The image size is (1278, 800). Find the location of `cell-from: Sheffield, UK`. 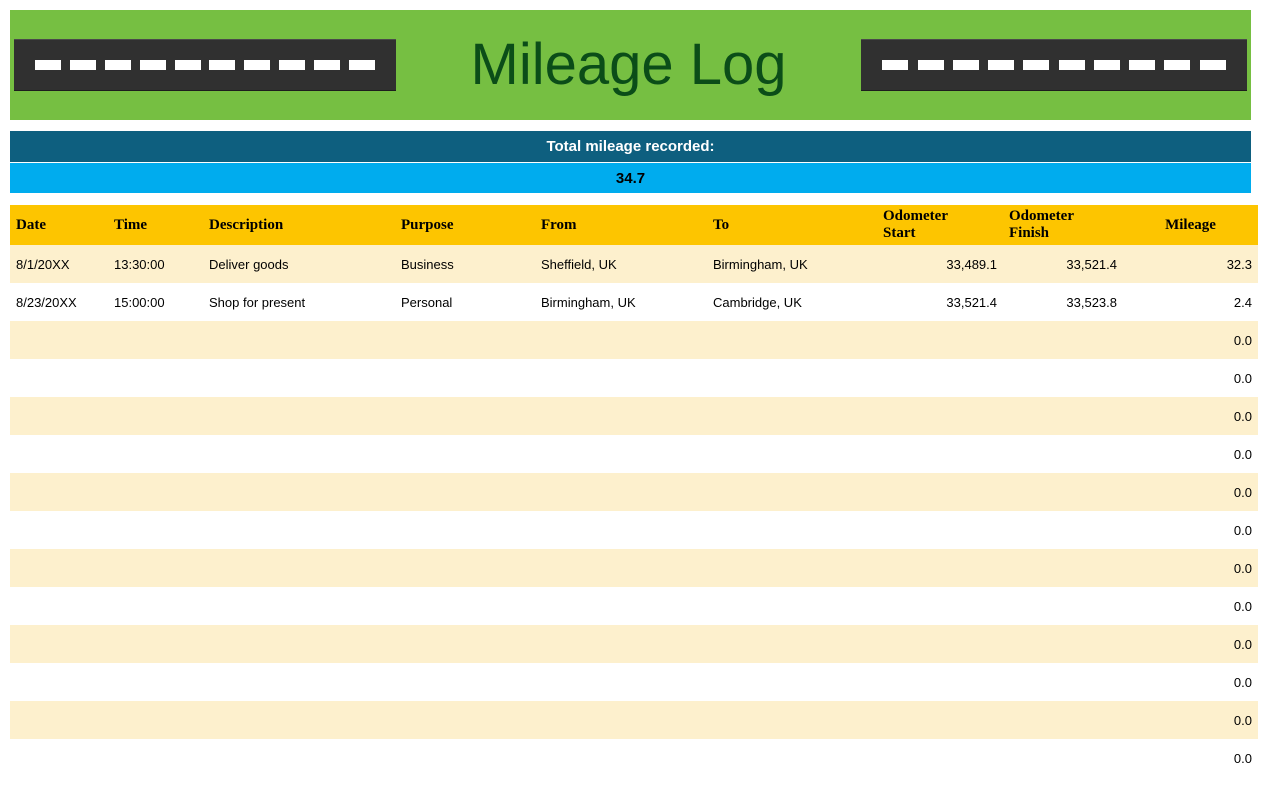

cell-from: Sheffield, UK is located at coordinates (621, 264).